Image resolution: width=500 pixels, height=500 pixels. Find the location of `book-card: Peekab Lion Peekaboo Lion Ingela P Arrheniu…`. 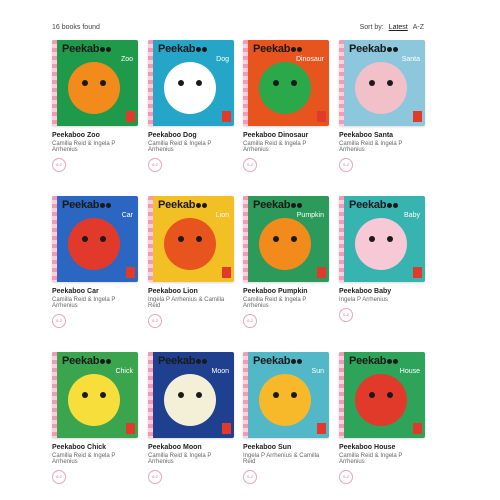

book-card: Peekab Lion Peekaboo Lion Ingela P Arrheniu… is located at coordinates (191, 262).